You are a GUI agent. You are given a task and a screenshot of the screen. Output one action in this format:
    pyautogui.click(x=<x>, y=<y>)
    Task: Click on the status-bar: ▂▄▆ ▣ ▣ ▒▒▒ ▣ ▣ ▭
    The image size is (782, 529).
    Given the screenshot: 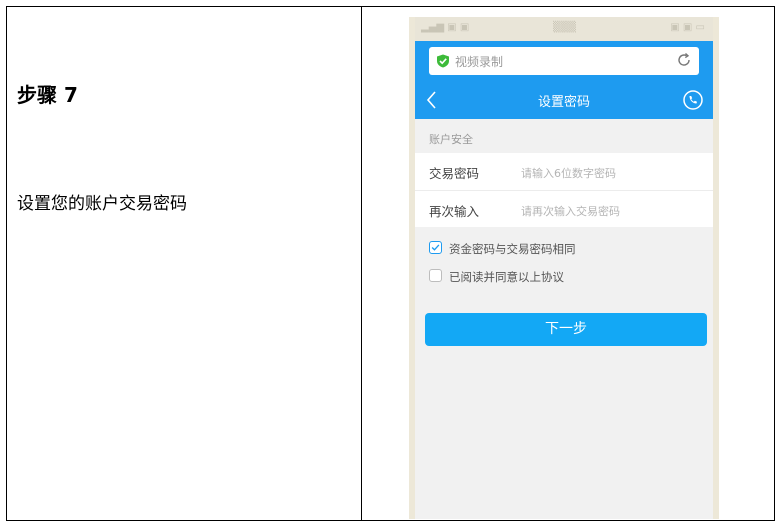 What is the action you would take?
    pyautogui.click(x=564, y=29)
    